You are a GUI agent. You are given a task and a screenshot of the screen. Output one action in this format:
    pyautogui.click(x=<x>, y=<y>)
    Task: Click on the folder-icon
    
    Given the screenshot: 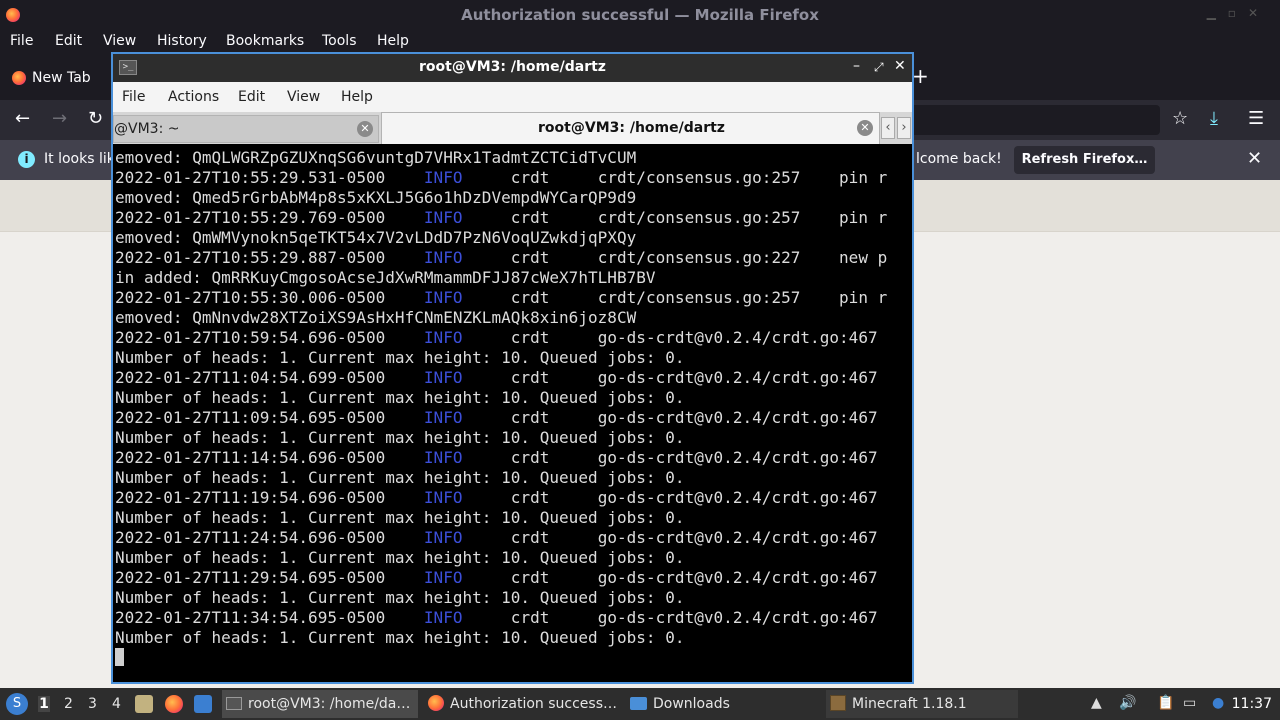 What is the action you would take?
    pyautogui.click(x=638, y=703)
    